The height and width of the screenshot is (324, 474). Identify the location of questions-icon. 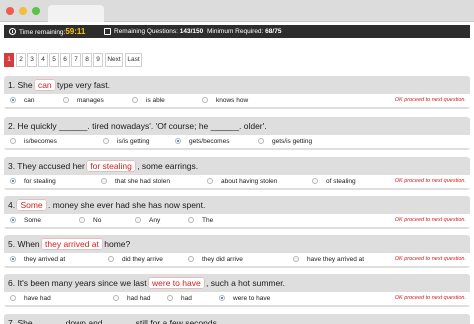
(107, 31).